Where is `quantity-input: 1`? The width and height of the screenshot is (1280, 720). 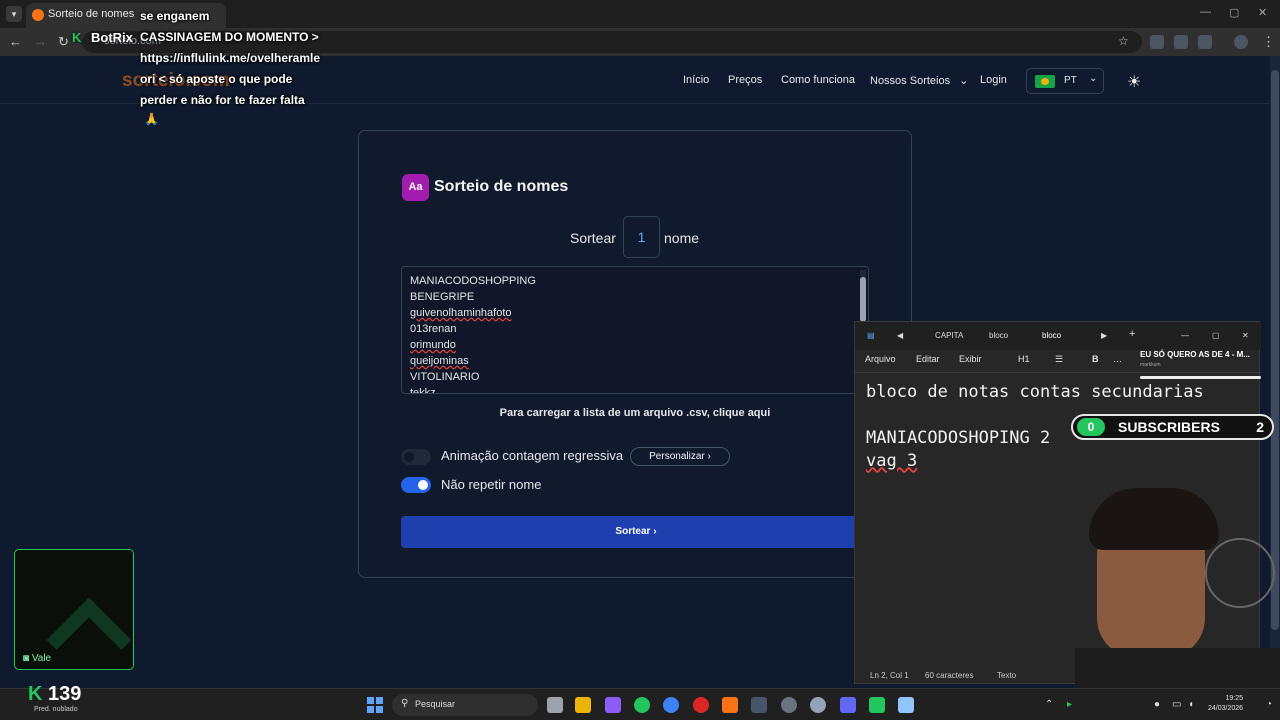 quantity-input: 1 is located at coordinates (641, 237).